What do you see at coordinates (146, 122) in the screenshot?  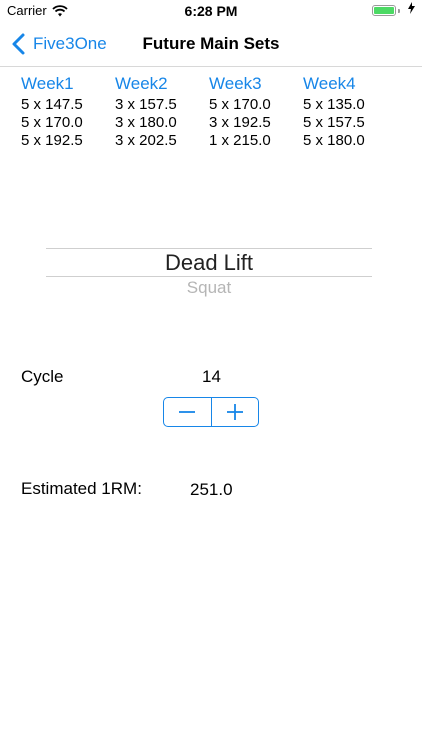 I see `week-set: 3 x 180.0` at bounding box center [146, 122].